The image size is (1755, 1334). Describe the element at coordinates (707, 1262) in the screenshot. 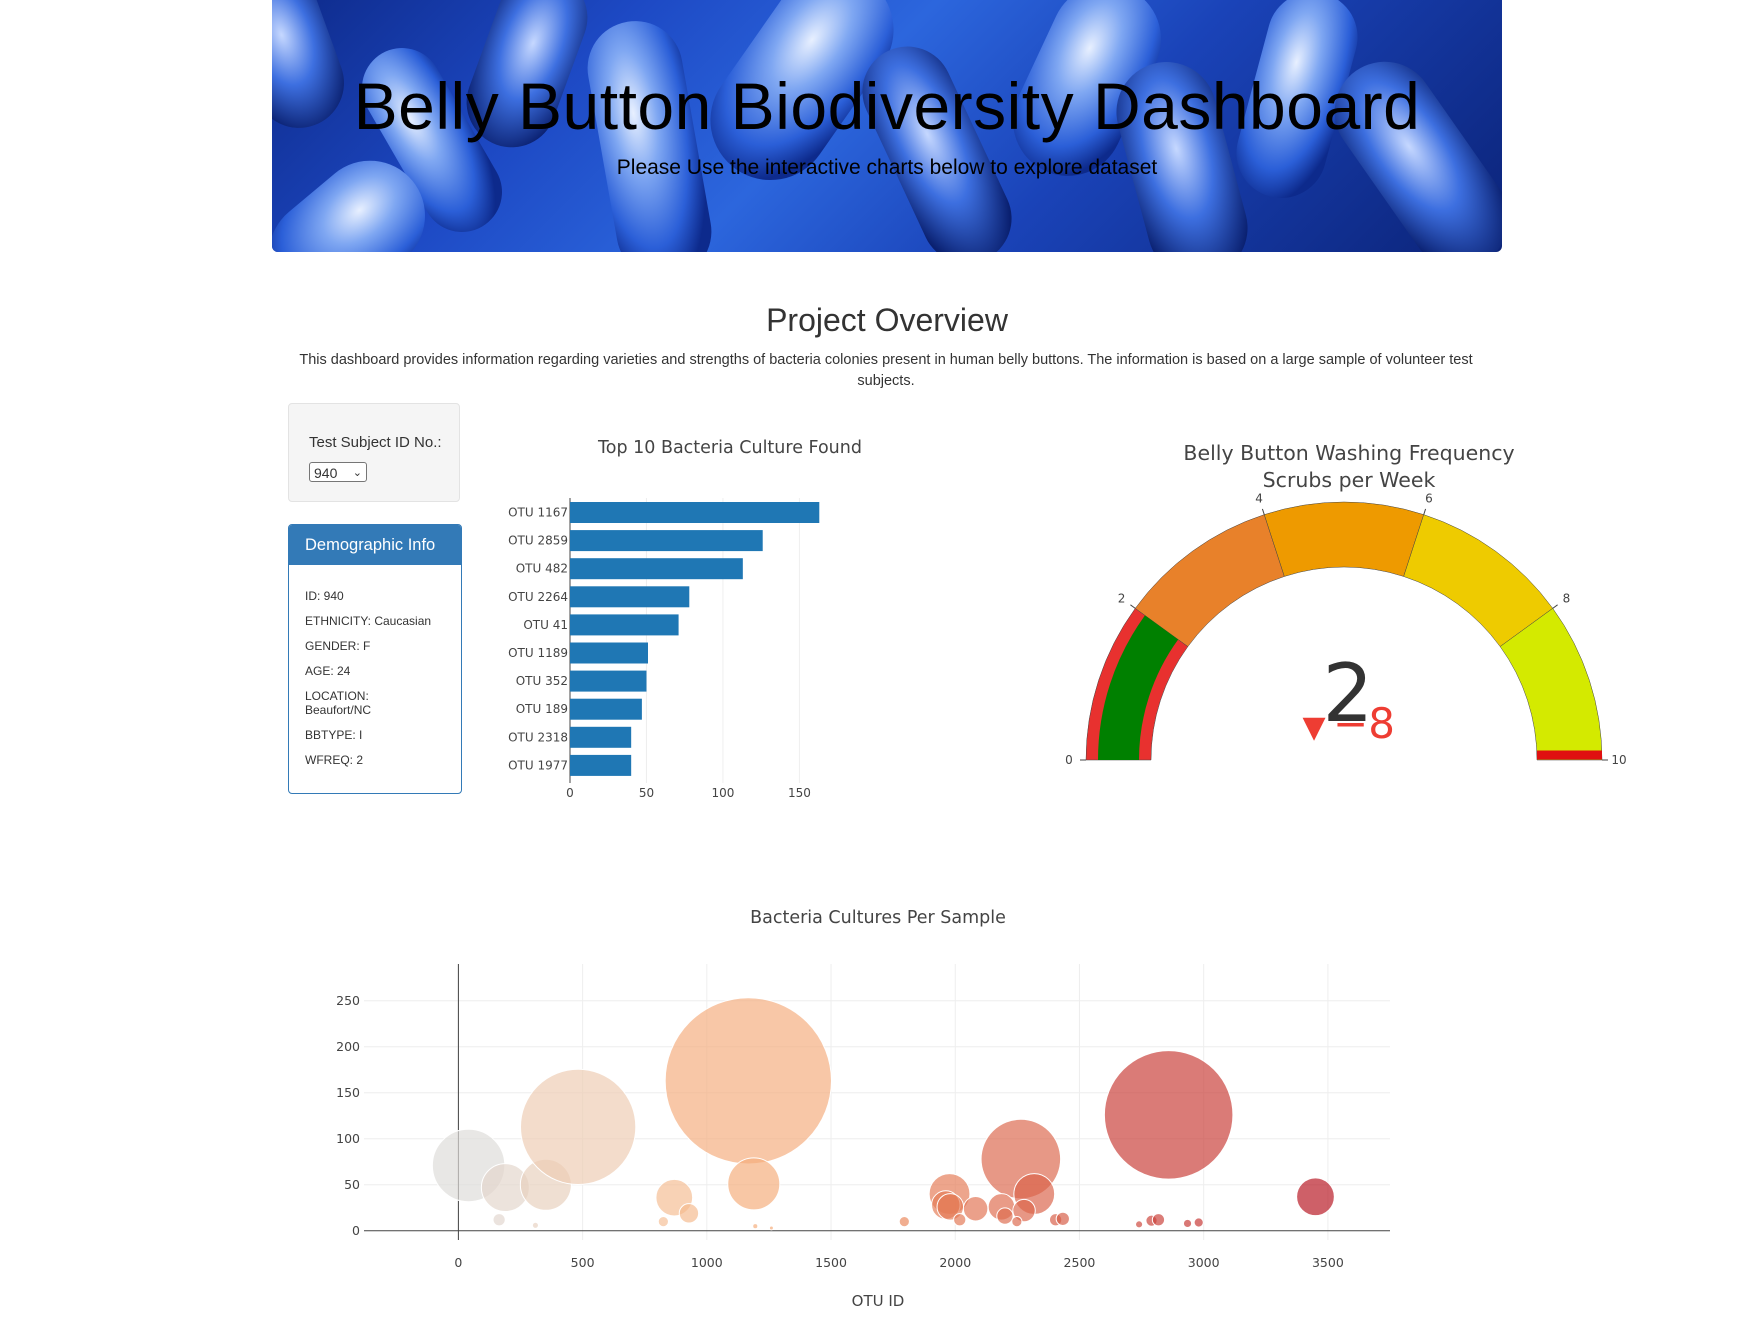

I see `bubble-x-tick-label: 1000` at that location.